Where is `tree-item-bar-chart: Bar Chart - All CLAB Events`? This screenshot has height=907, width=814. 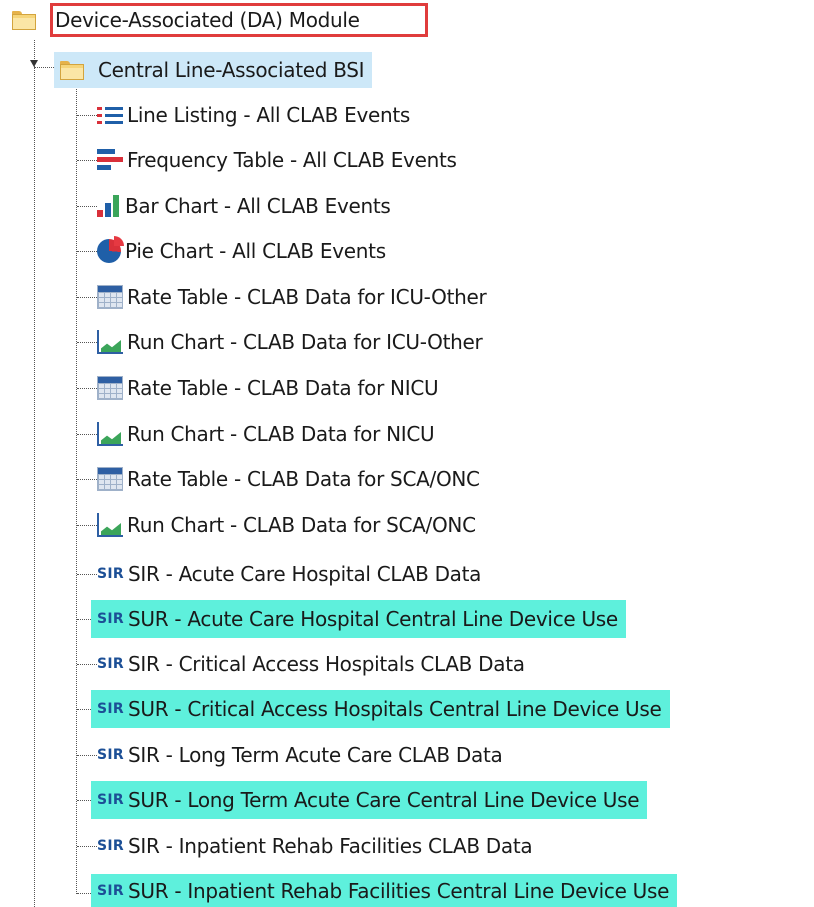
tree-item-bar-chart: Bar Chart - All CLAB Events is located at coordinates (246, 206).